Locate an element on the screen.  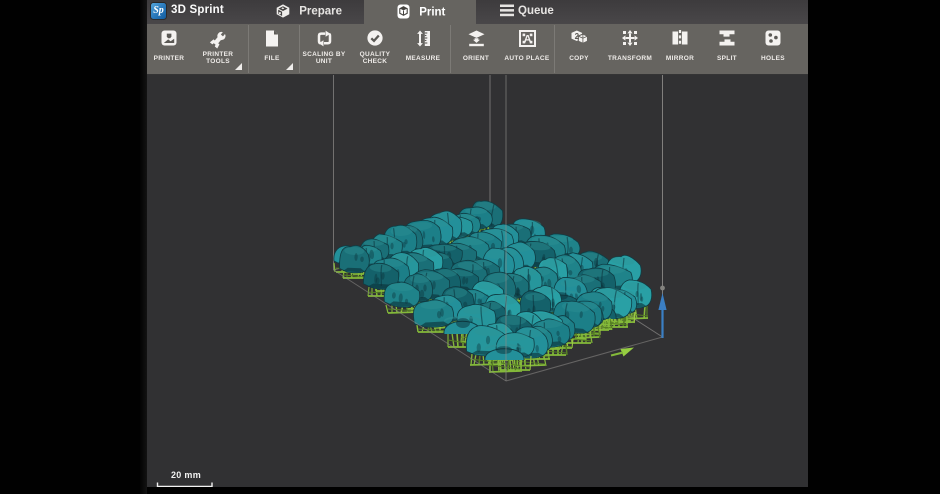
svg-text: A is located at coordinates (527, 40).